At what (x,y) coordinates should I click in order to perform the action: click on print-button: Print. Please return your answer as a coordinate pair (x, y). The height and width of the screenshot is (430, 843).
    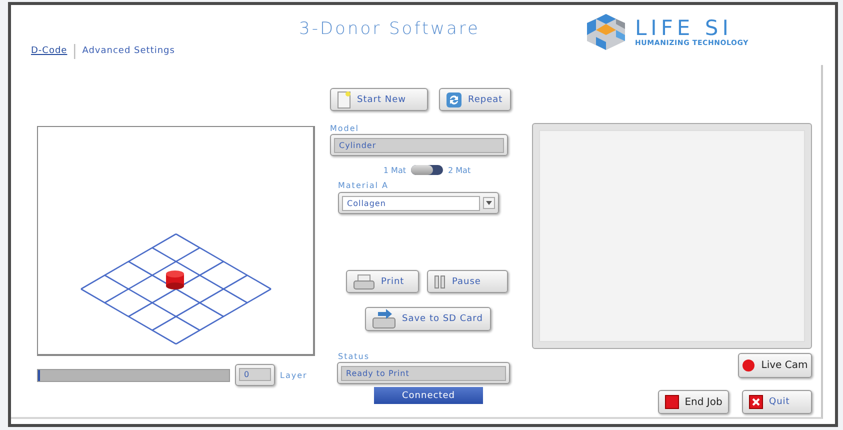
    Looking at the image, I should click on (382, 281).